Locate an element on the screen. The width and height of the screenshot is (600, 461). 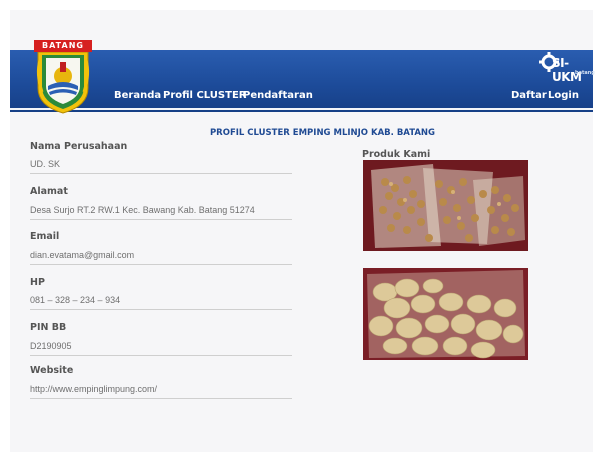
page-title-text: PROFIL CLUSTER EMPING MLINJO KAB. BATANG is located at coordinates (322, 133).